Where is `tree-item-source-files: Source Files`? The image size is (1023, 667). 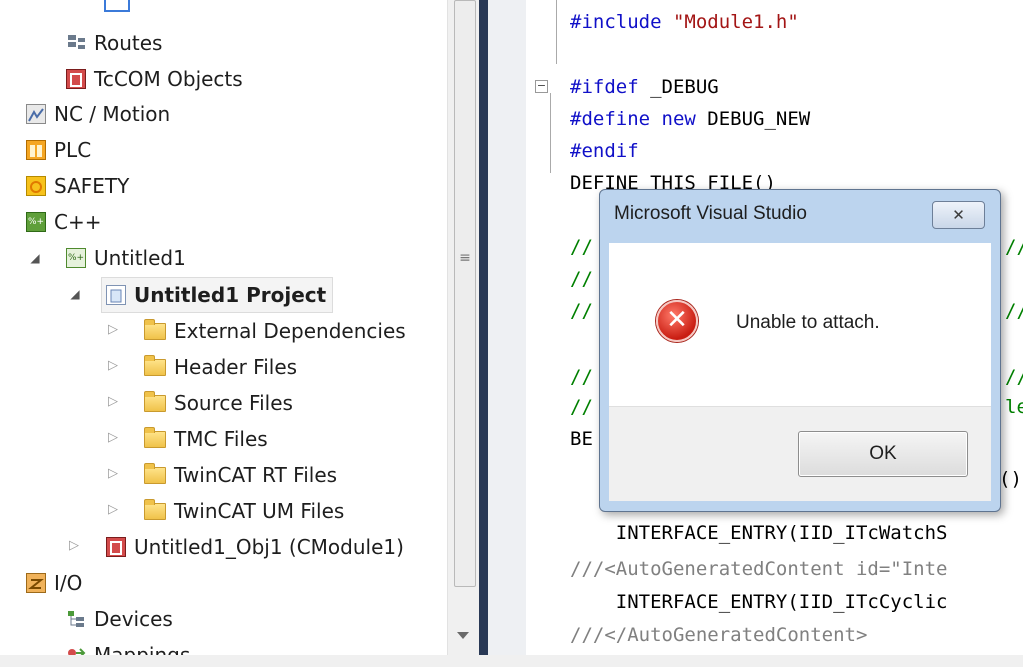
tree-item-source-files: Source Files is located at coordinates (218, 403).